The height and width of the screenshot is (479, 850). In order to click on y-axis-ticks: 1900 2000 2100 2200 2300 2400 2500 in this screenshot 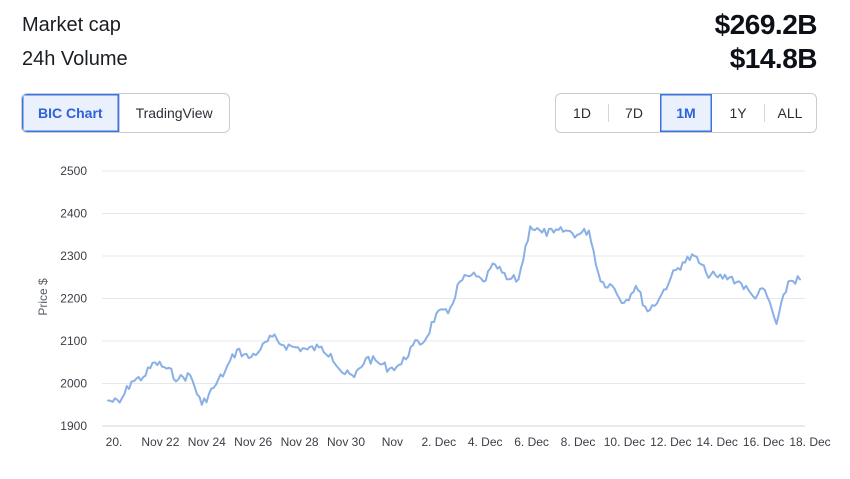, I will do `click(73, 298)`.